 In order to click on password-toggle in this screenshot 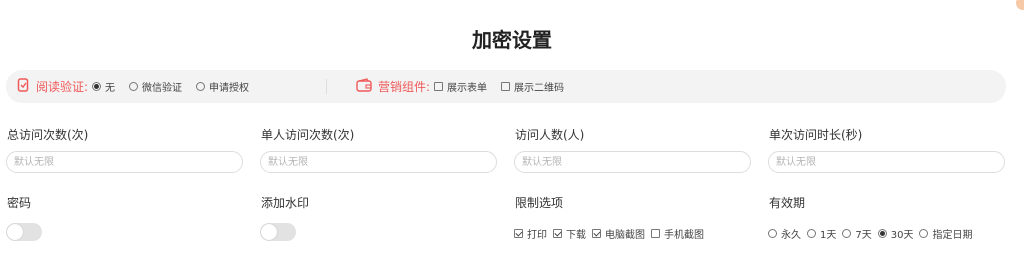, I will do `click(24, 232)`.